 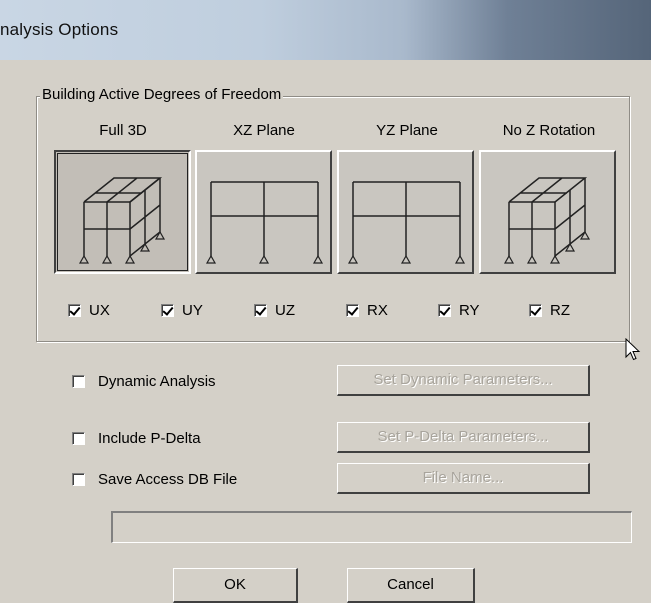 I want to click on save-access-db-file-label: Save Access DB File, so click(x=168, y=479).